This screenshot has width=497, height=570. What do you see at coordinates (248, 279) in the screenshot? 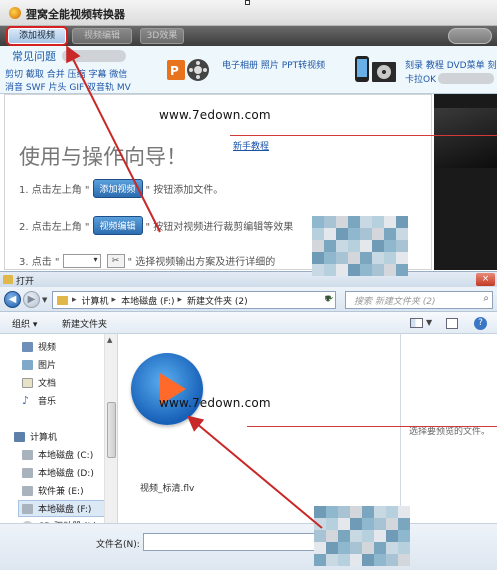
I see `dialog-title-bar: 打开 ×` at bounding box center [248, 279].